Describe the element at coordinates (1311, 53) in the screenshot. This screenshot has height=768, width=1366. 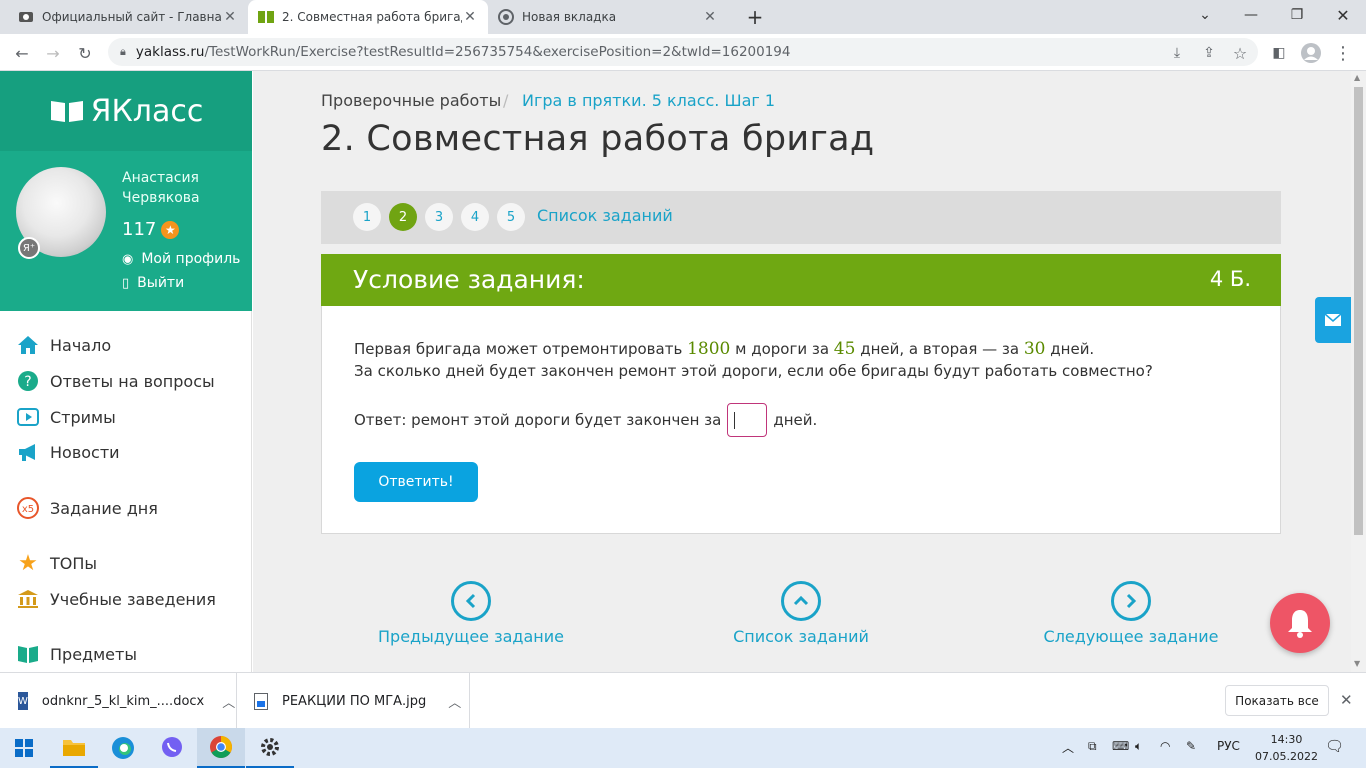
I see `profile-icon` at that location.